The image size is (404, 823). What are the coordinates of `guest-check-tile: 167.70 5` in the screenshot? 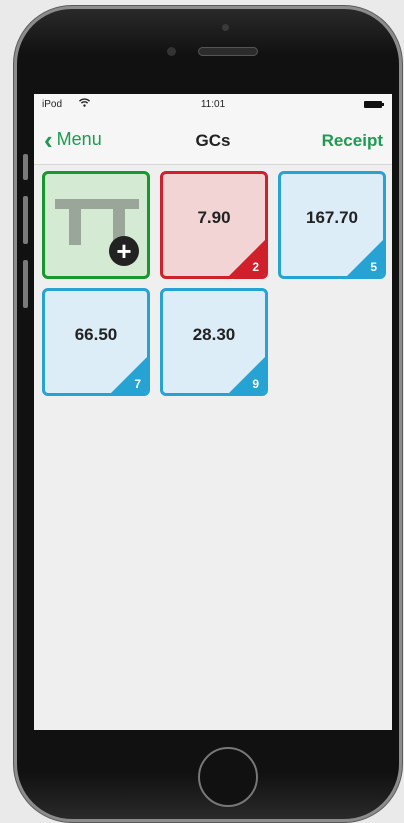 It's located at (332, 225).